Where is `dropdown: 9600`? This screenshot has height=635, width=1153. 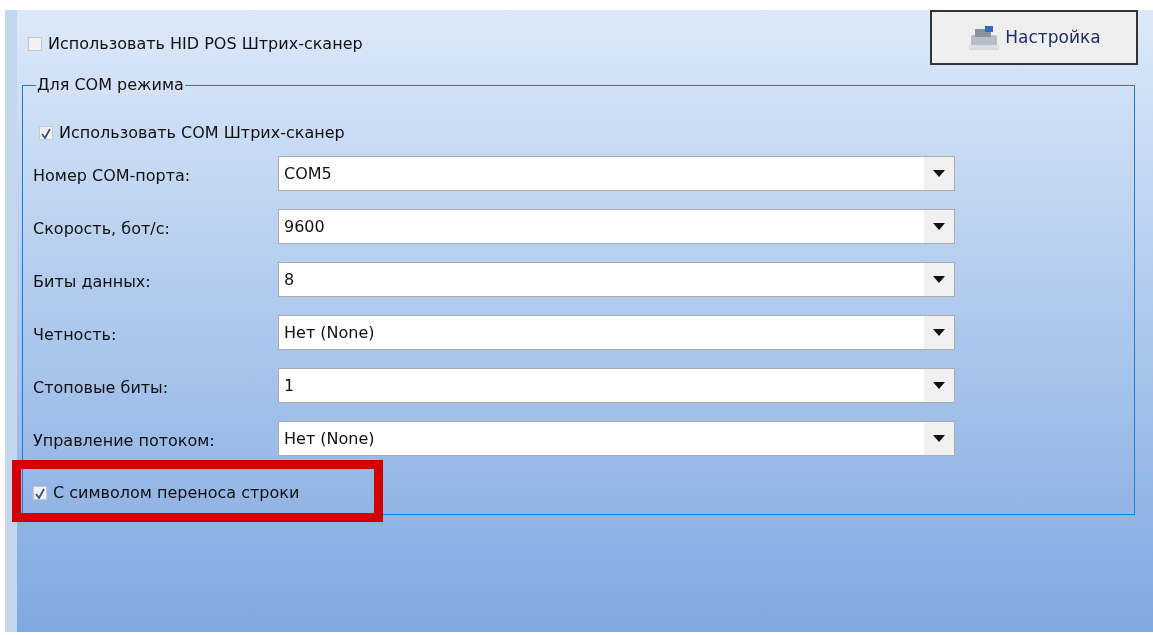 dropdown: 9600 is located at coordinates (616, 226).